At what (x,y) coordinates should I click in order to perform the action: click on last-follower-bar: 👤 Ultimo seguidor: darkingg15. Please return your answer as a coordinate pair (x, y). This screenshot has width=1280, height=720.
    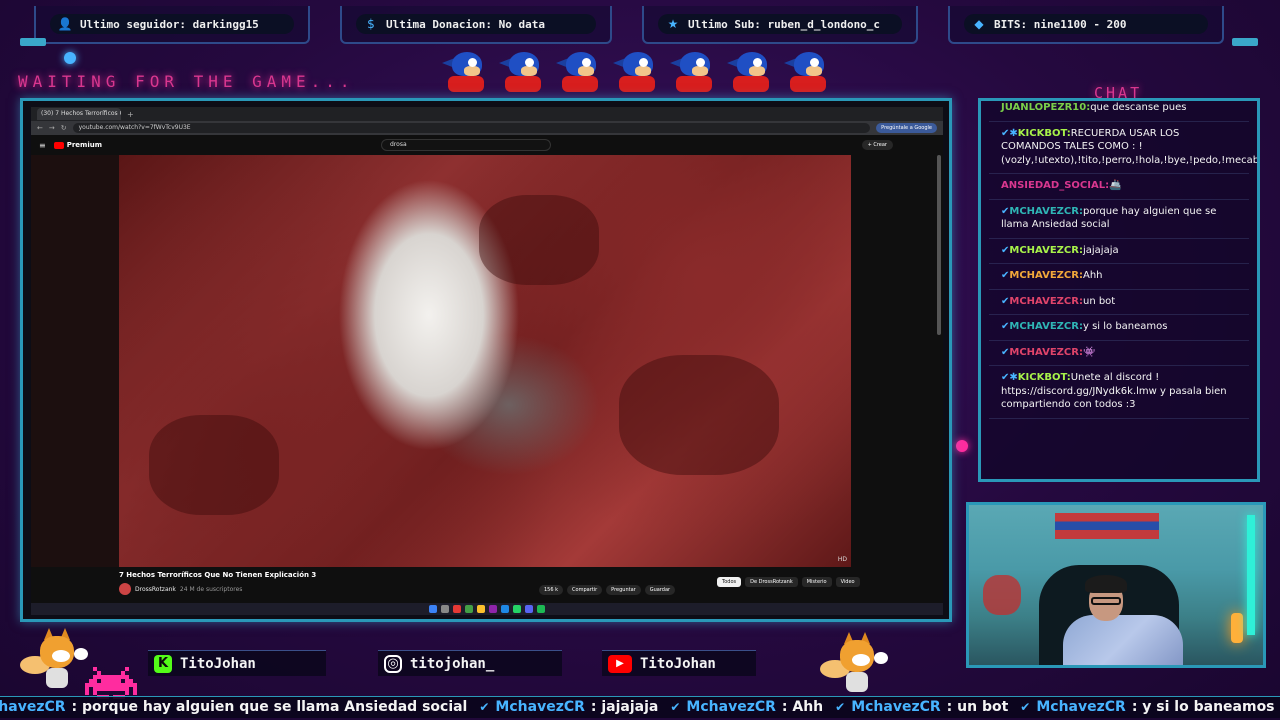
    Looking at the image, I should click on (172, 25).